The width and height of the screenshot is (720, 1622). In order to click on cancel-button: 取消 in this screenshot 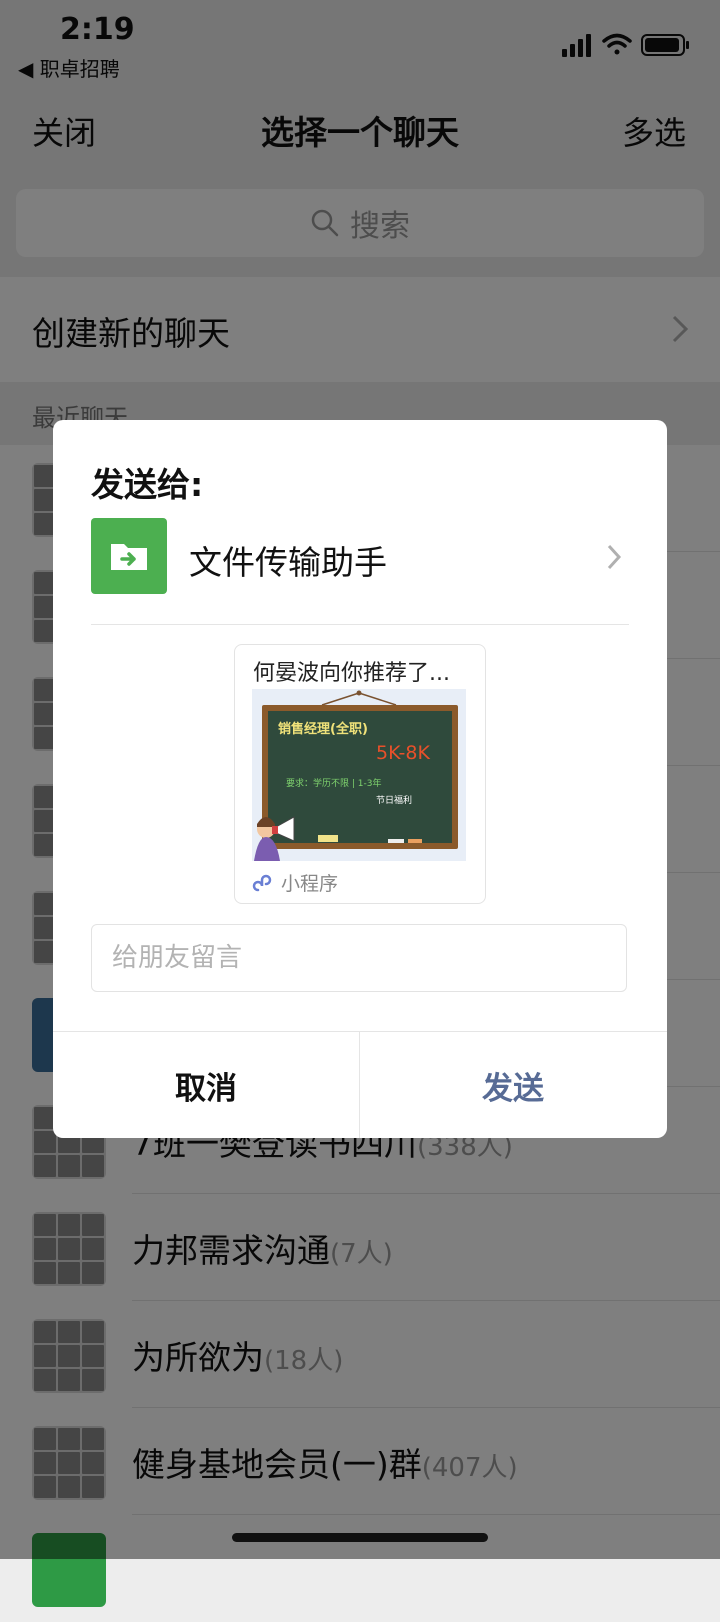, I will do `click(206, 1085)`.